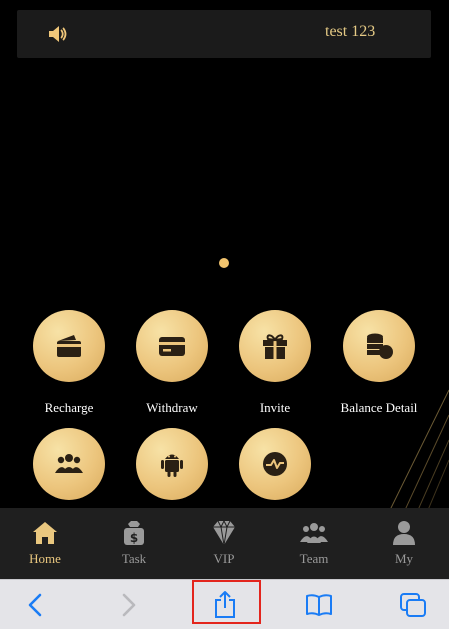  I want to click on group-button, so click(69, 464).